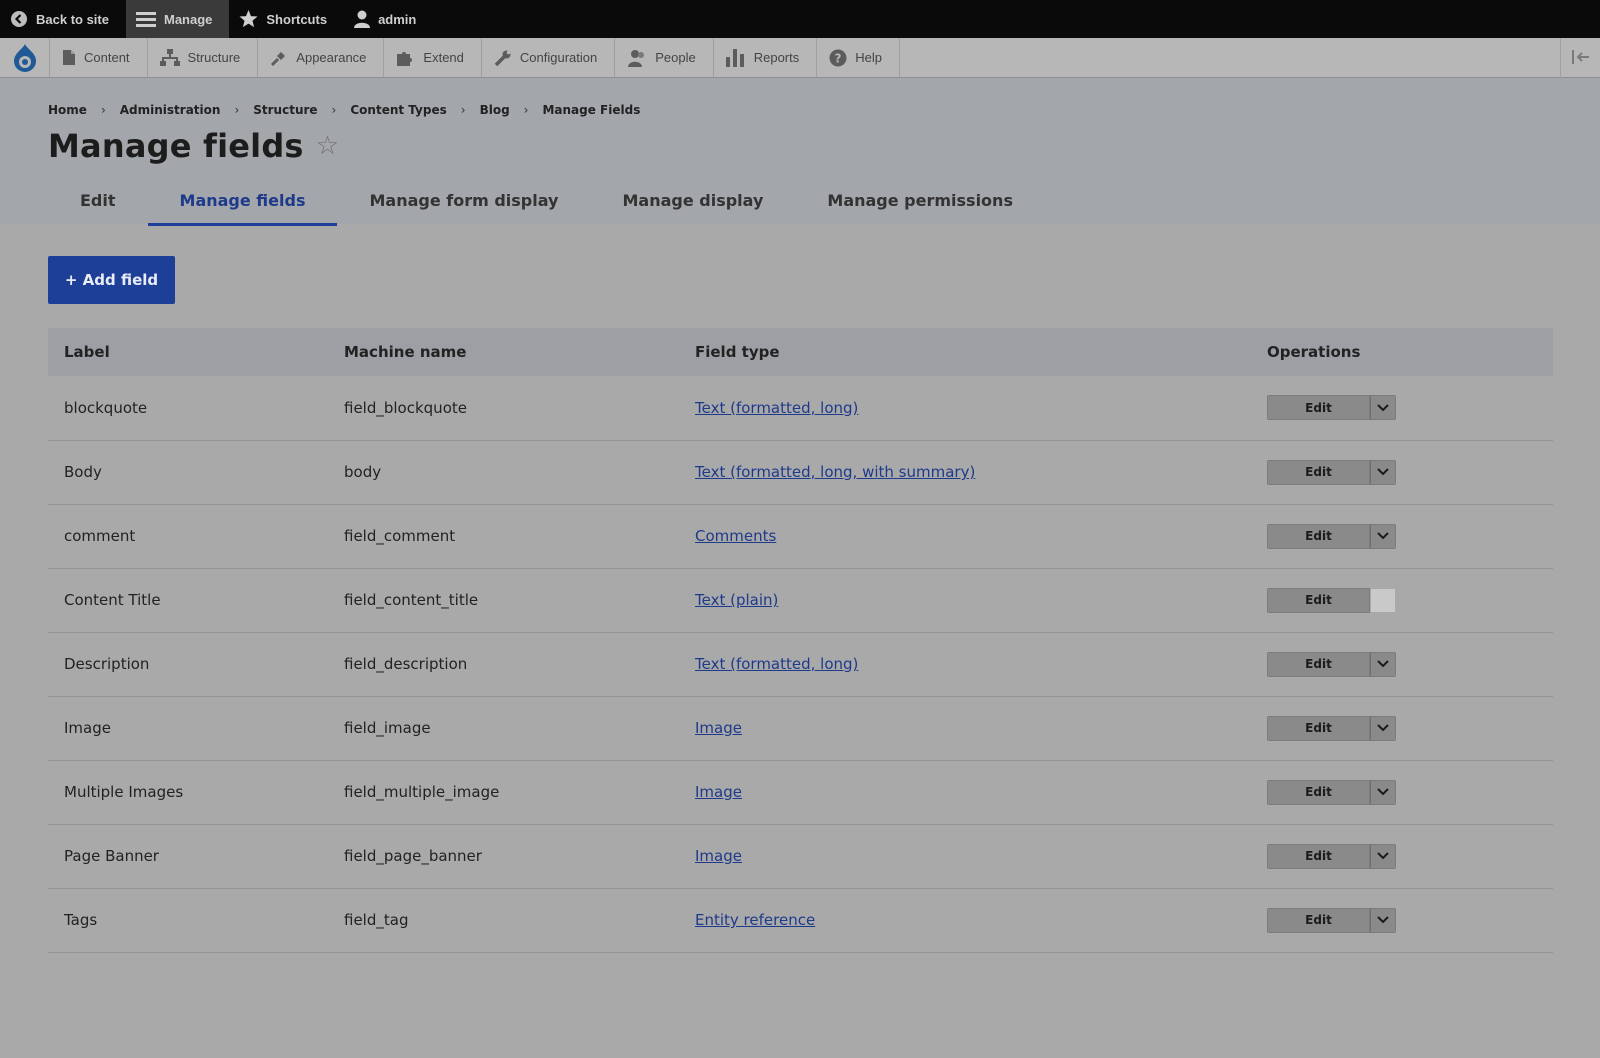 The image size is (1600, 1058). Describe the element at coordinates (965, 408) in the screenshot. I see `field-type-cell: Text (formatted, long)` at that location.